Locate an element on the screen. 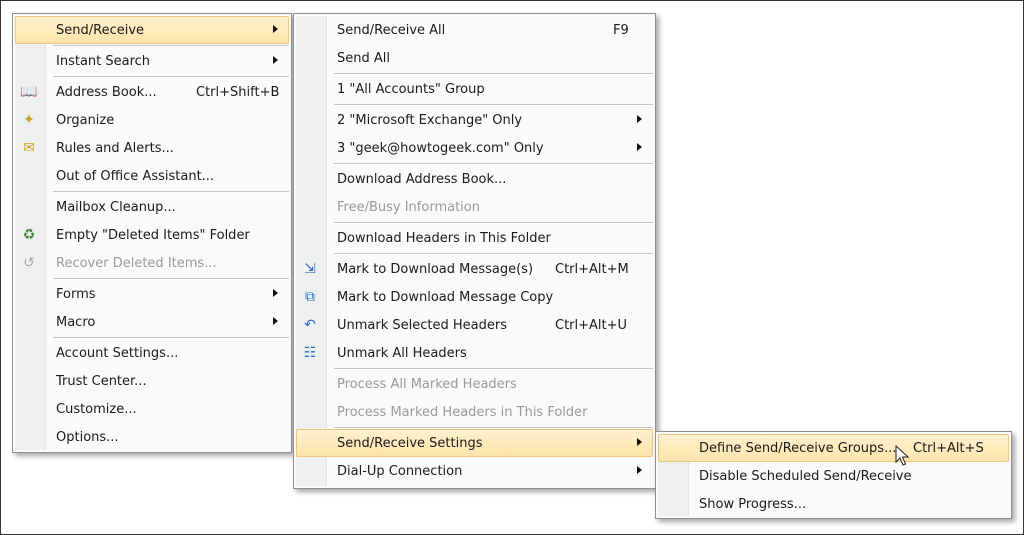  menu-item-forms: Forms is located at coordinates (152, 294).